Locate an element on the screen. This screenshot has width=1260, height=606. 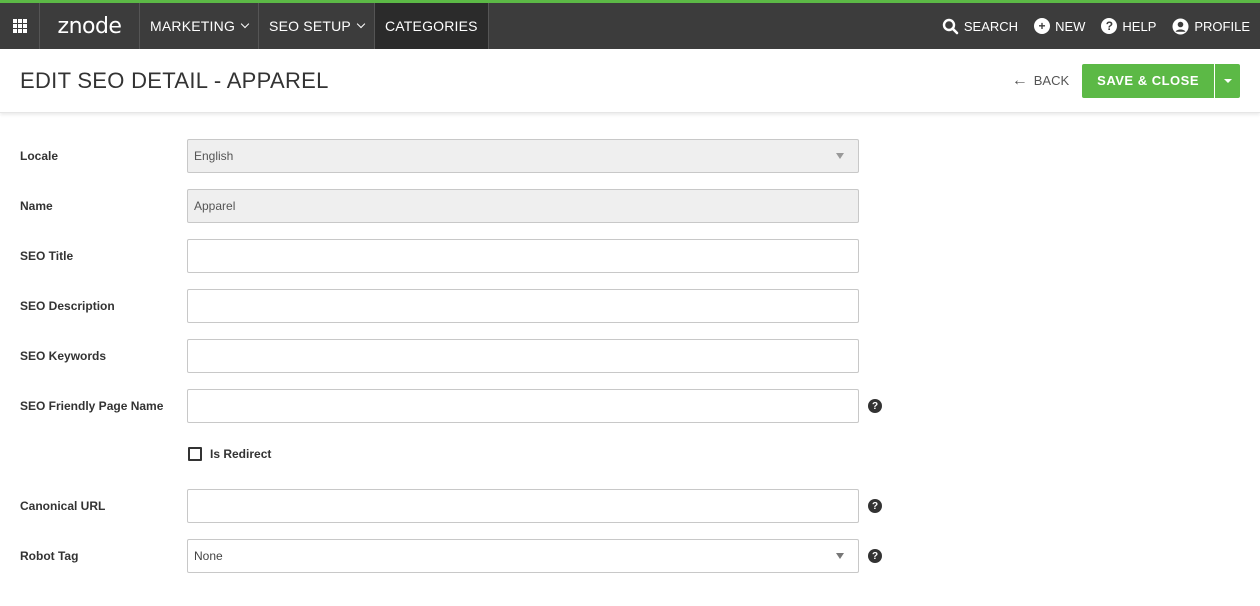
help-label: HELP is located at coordinates (1139, 26).